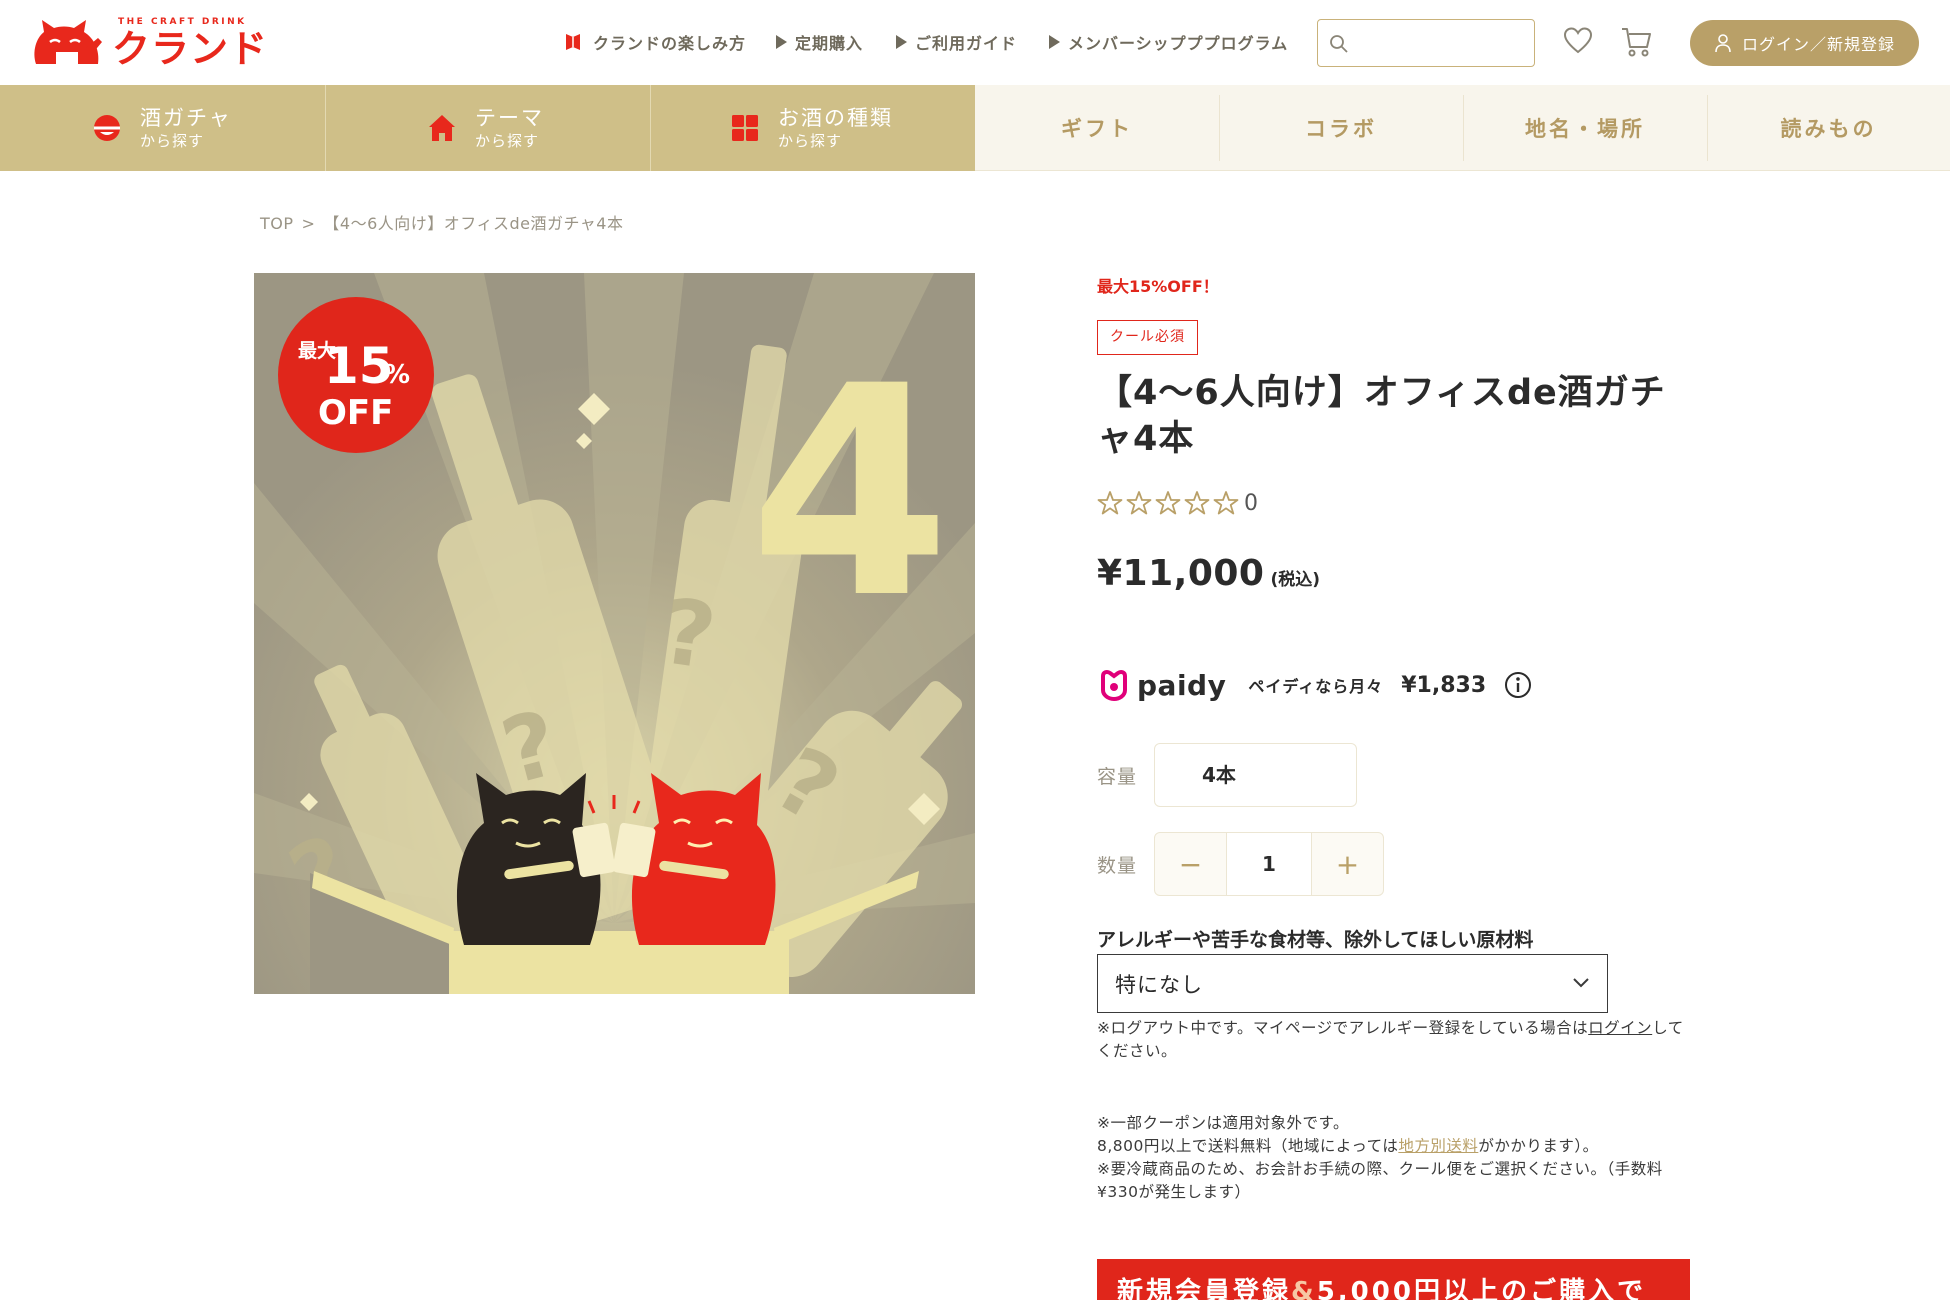  Describe the element at coordinates (850, 493) in the screenshot. I see `count-numeral: 4` at that location.